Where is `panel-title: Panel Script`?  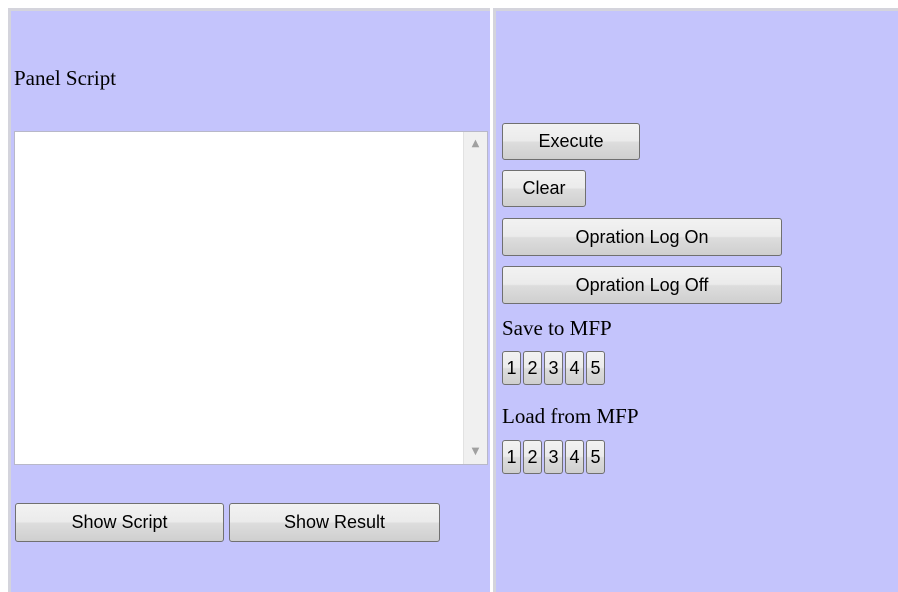 panel-title: Panel Script is located at coordinates (65, 78).